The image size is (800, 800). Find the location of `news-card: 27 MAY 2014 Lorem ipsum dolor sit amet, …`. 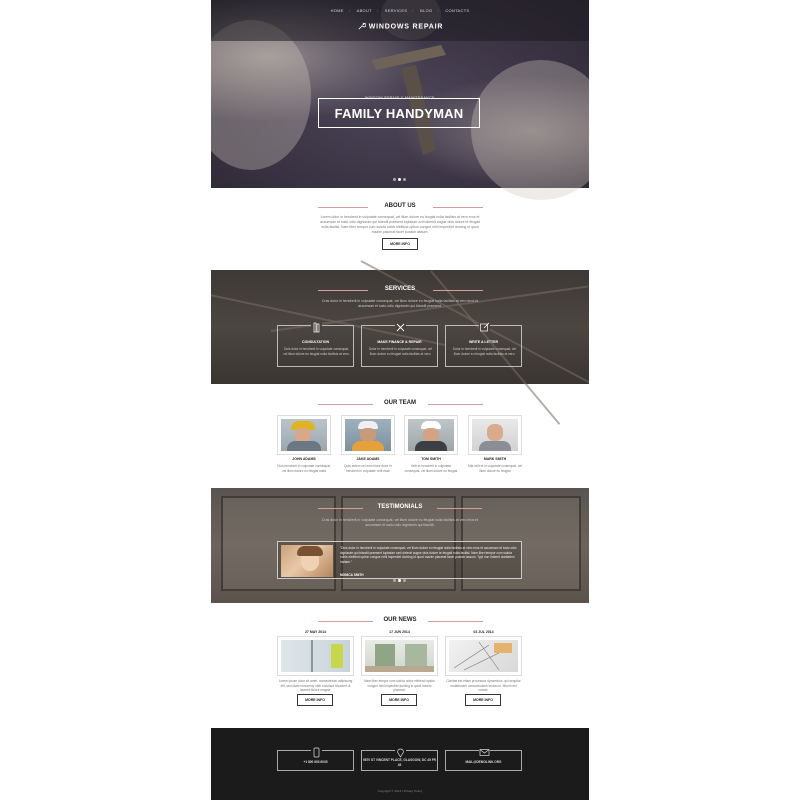

news-card: 27 MAY 2014 Lorem ipsum dolor sit amet, … is located at coordinates (315, 668).